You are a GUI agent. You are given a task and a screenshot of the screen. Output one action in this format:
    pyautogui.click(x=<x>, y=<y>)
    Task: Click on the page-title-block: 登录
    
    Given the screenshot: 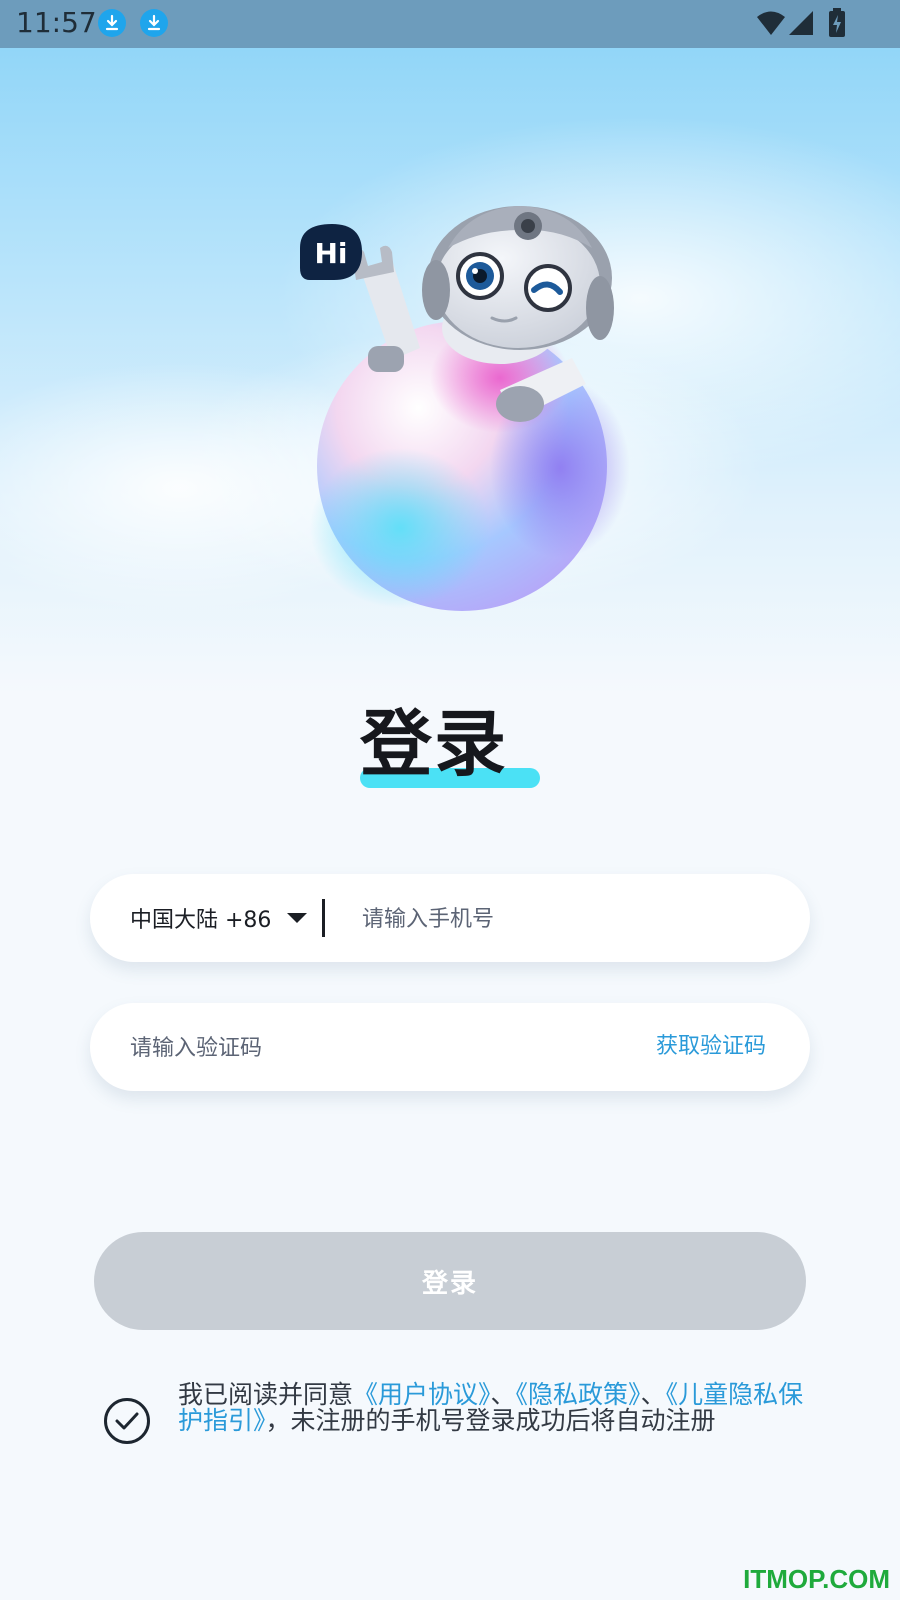 What is the action you would take?
    pyautogui.click(x=450, y=749)
    